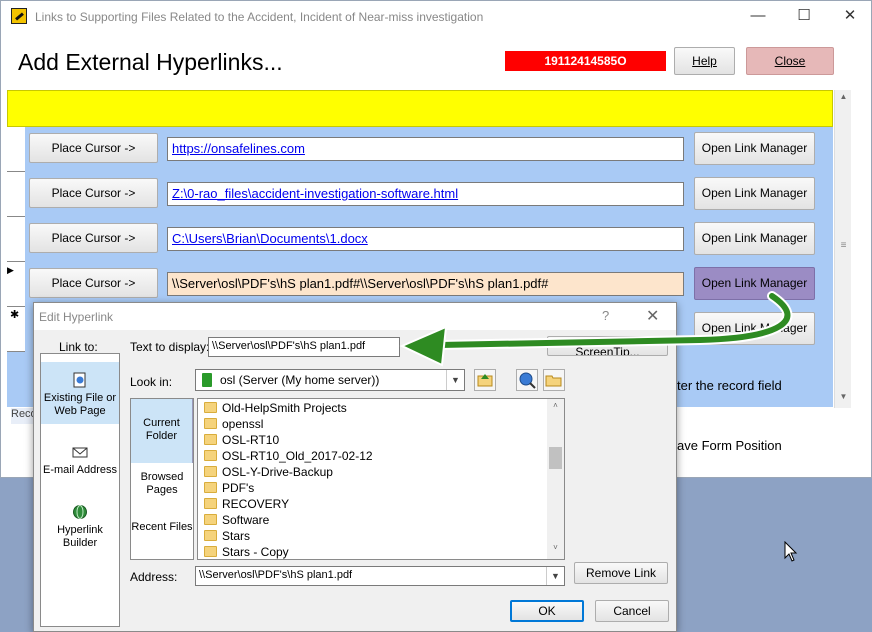 This screenshot has width=872, height=632. What do you see at coordinates (234, 520) in the screenshot?
I see `file-list-item: Software` at bounding box center [234, 520].